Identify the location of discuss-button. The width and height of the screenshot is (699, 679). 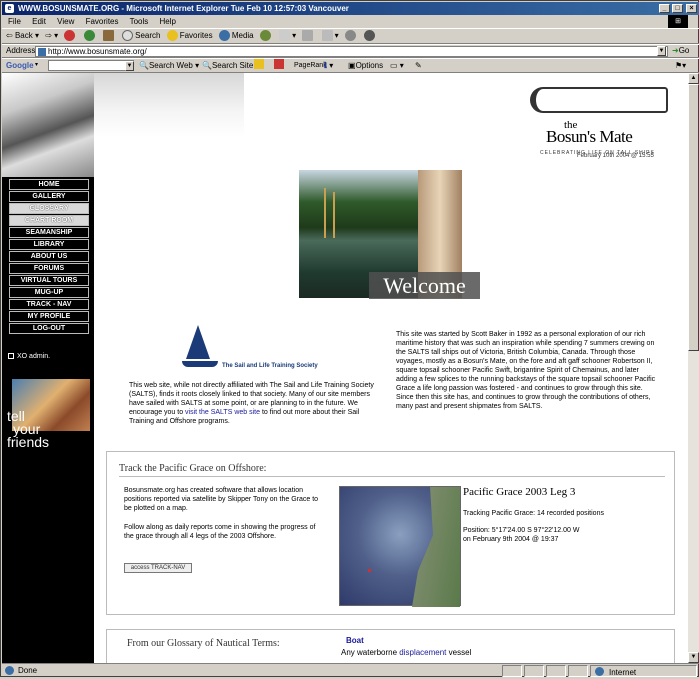
(351, 36).